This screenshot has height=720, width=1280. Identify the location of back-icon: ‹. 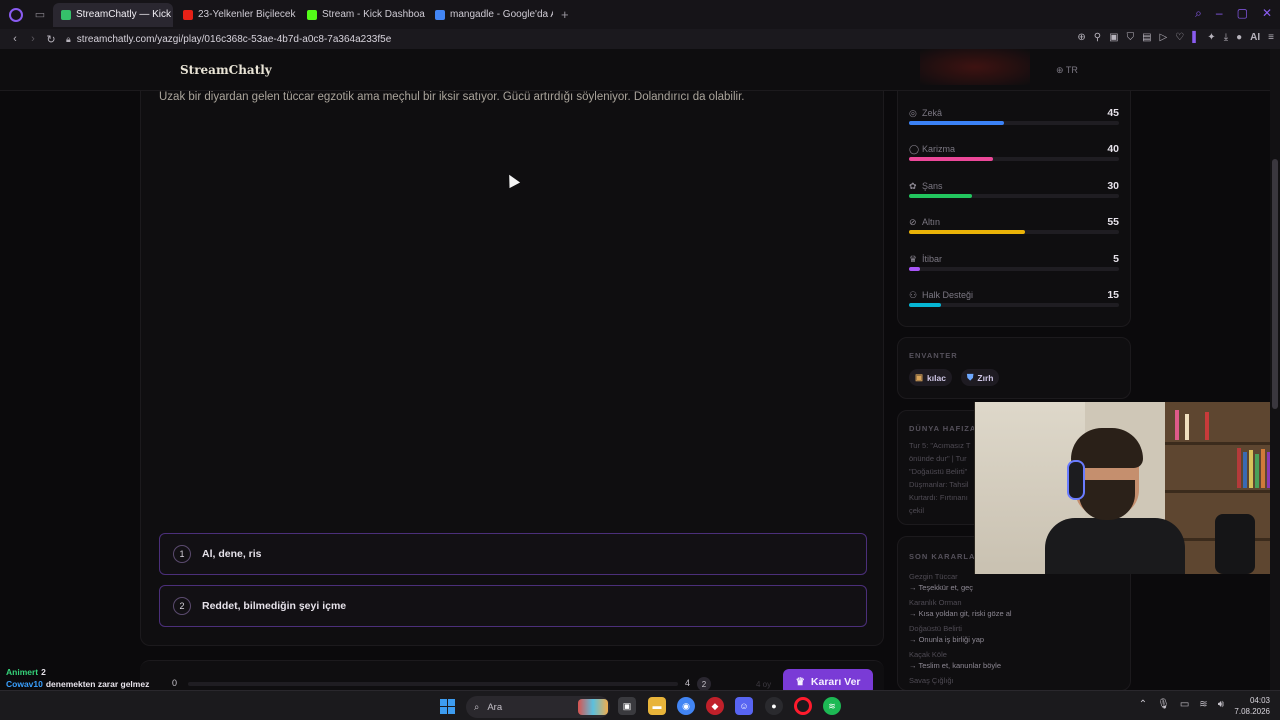
(15, 39).